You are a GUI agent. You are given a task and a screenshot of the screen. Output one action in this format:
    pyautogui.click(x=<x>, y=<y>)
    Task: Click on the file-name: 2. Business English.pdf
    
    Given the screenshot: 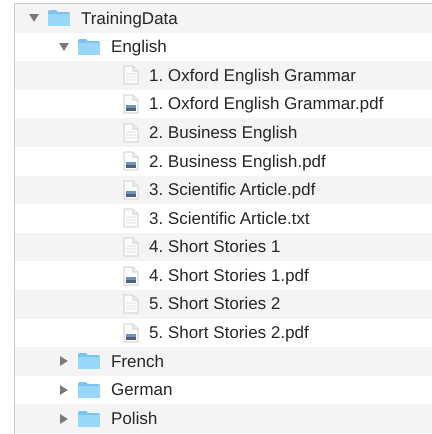 What is the action you would take?
    pyautogui.click(x=237, y=161)
    